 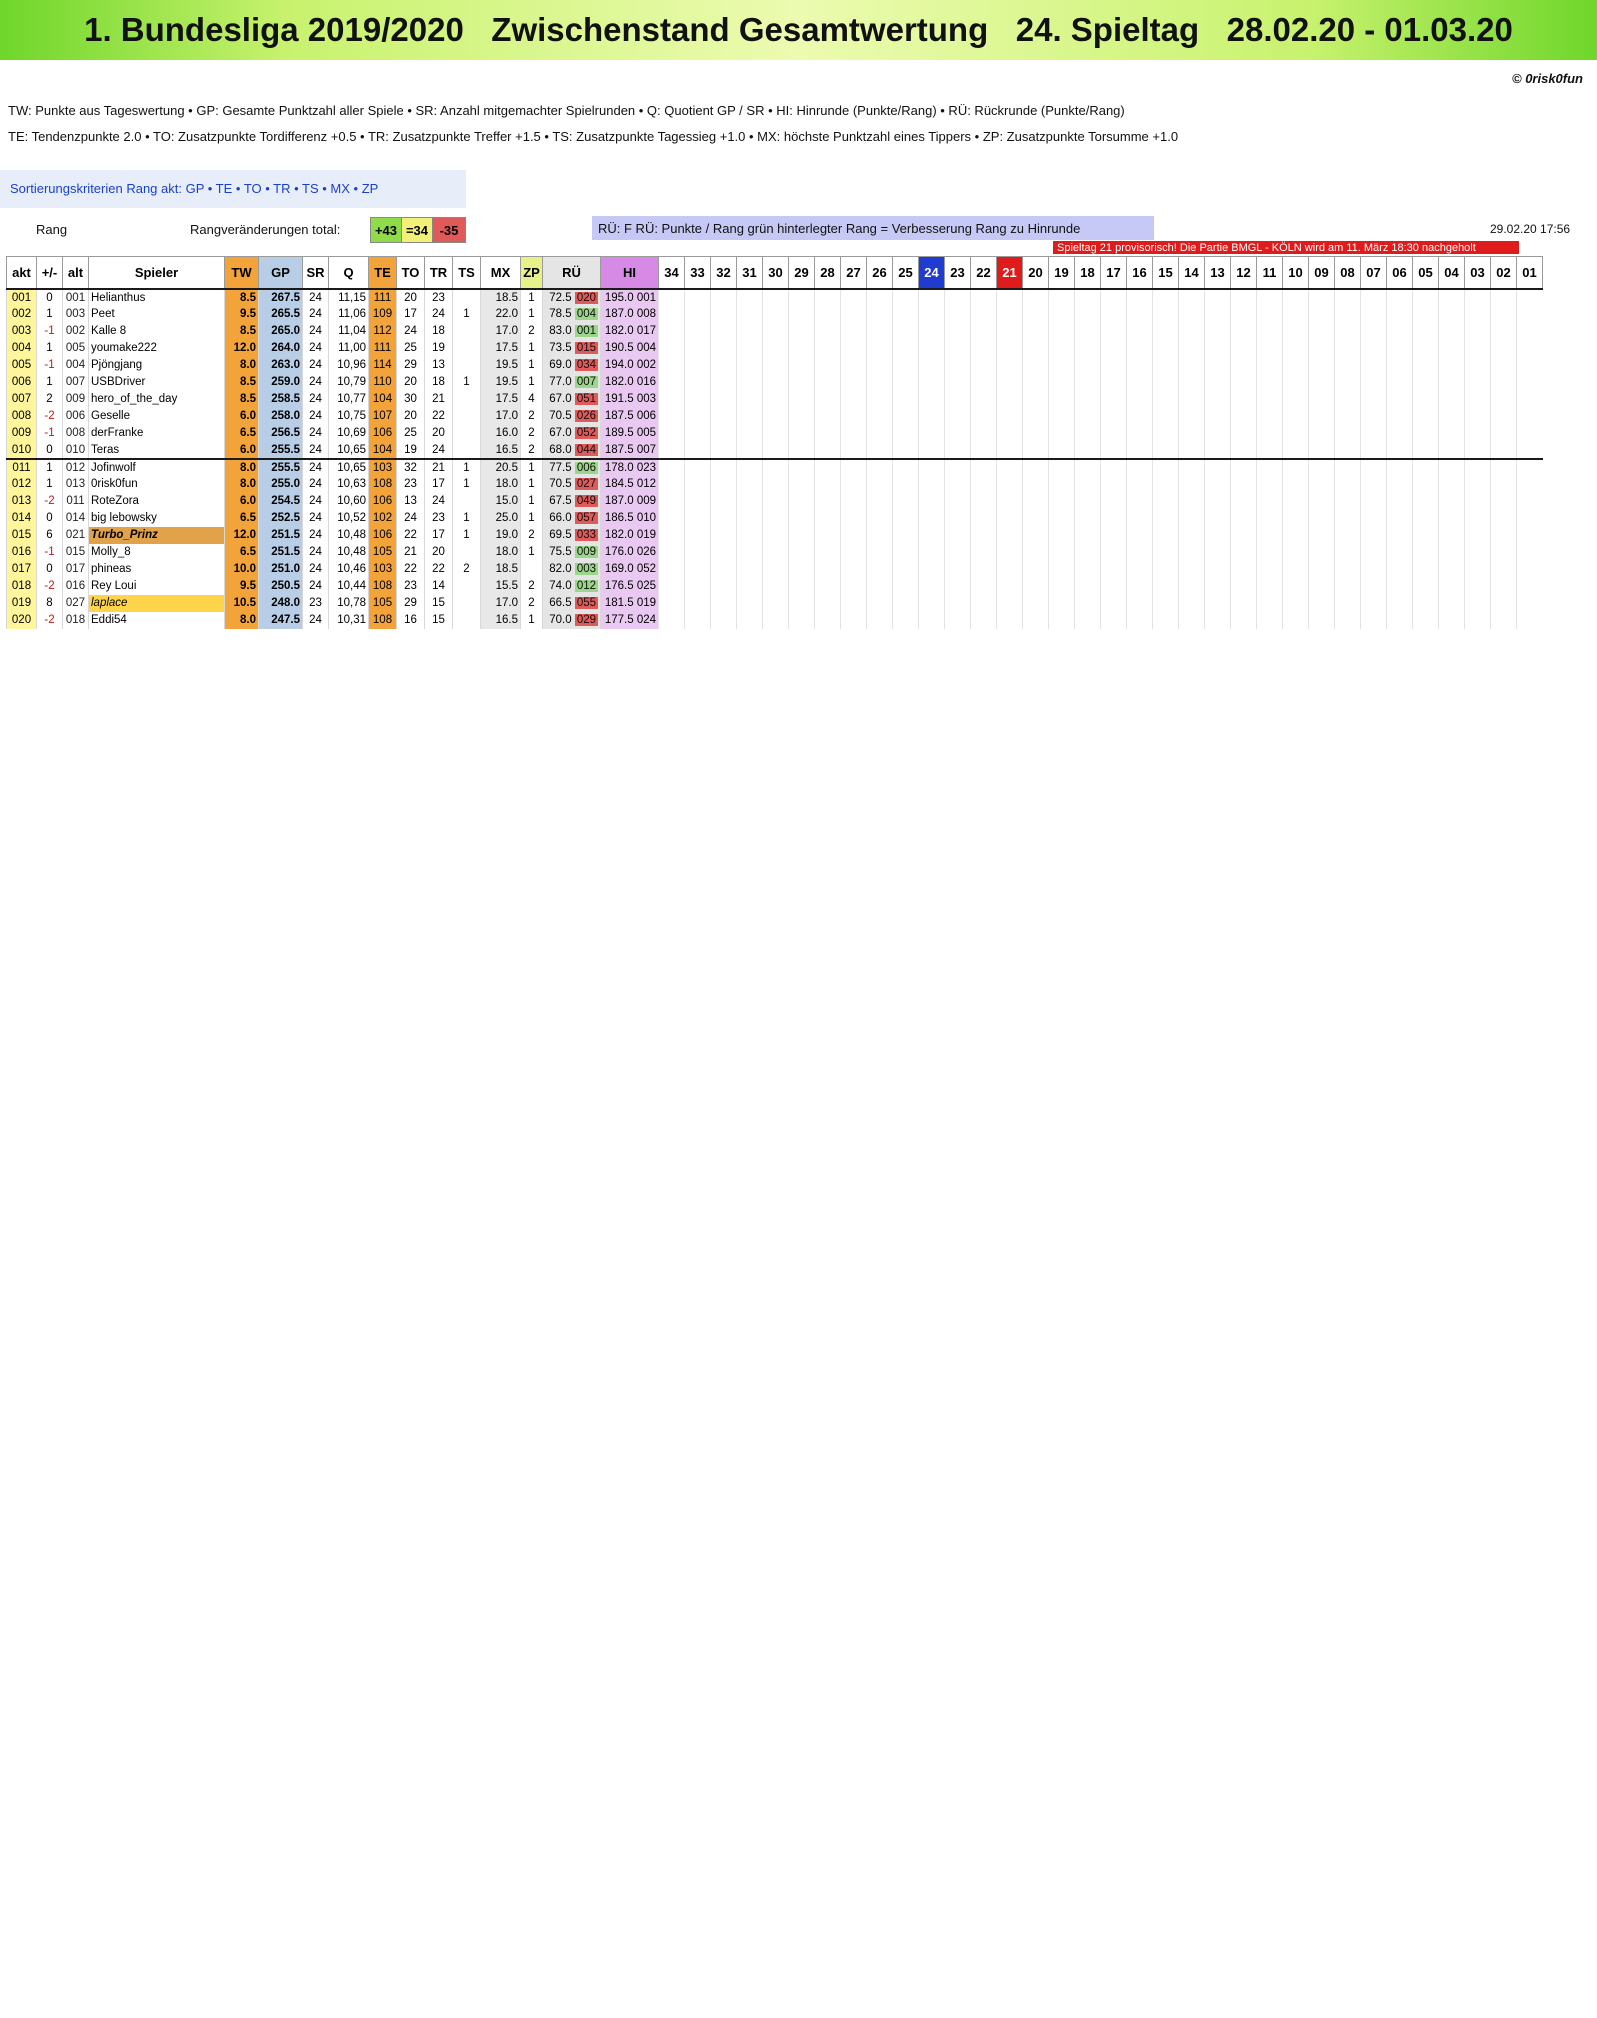 What do you see at coordinates (348, 586) in the screenshot?
I see `q-value: 10,44` at bounding box center [348, 586].